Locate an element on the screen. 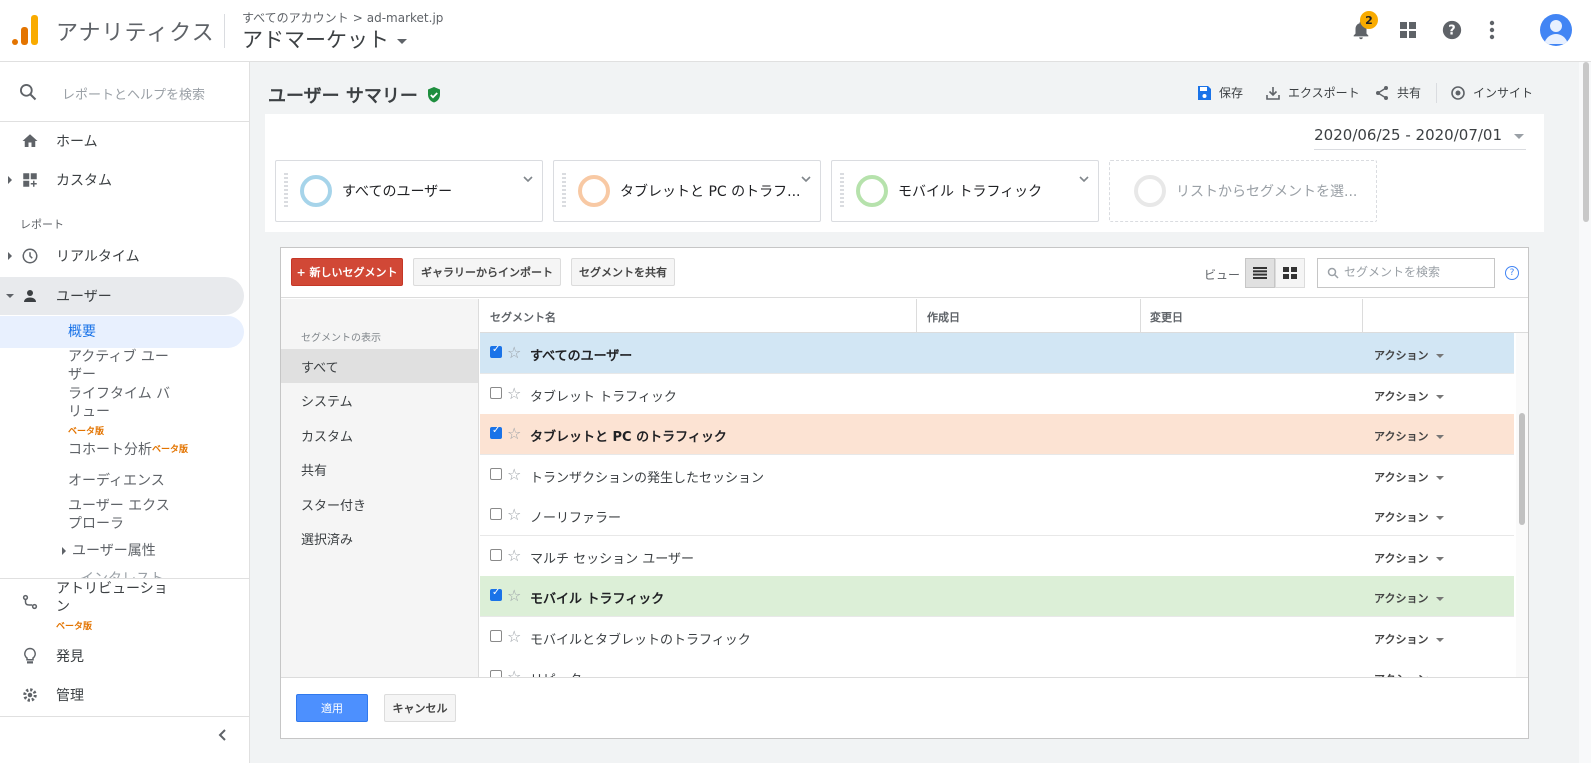  list-view-button is located at coordinates (1260, 273).